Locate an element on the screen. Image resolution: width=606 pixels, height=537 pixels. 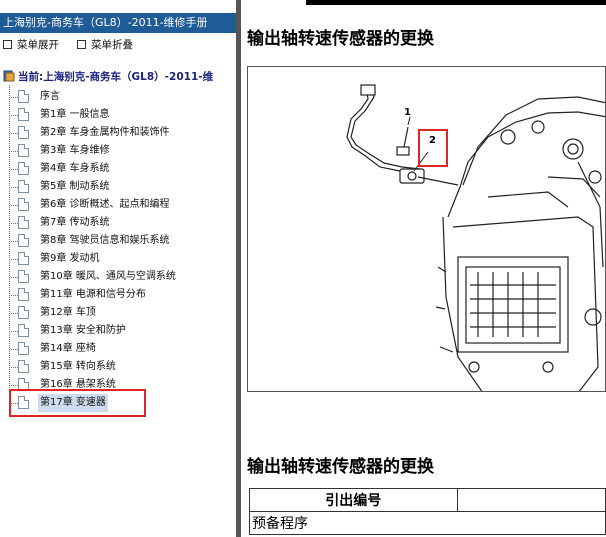
section-heading: 输出轴转速传感器的更换 is located at coordinates (340, 39).